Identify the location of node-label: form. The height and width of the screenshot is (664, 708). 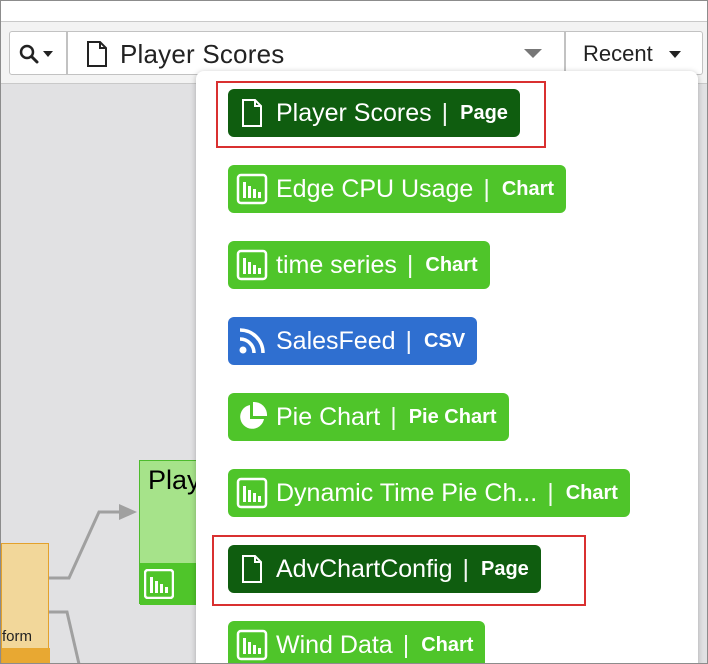
(17, 636).